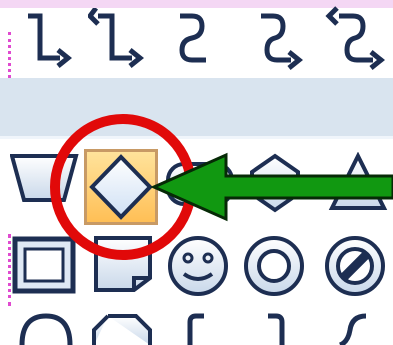  I want to click on elbow-double-arrow-connector-icon, so click(120, 41).